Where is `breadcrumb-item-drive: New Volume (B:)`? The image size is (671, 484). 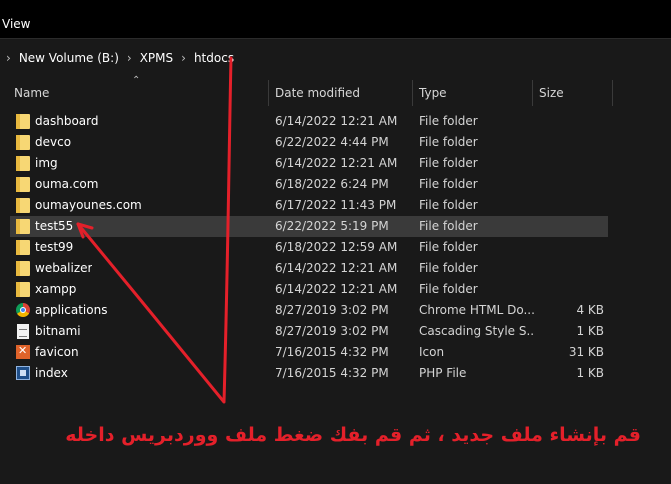 breadcrumb-item-drive: New Volume (B:) is located at coordinates (69, 58).